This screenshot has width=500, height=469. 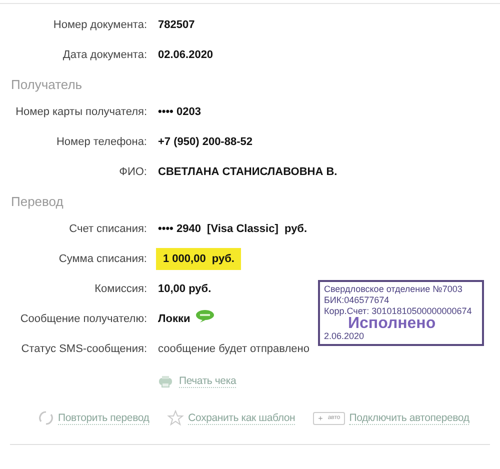 What do you see at coordinates (234, 349) in the screenshot?
I see `field-value: сообщение будет отправлено` at bounding box center [234, 349].